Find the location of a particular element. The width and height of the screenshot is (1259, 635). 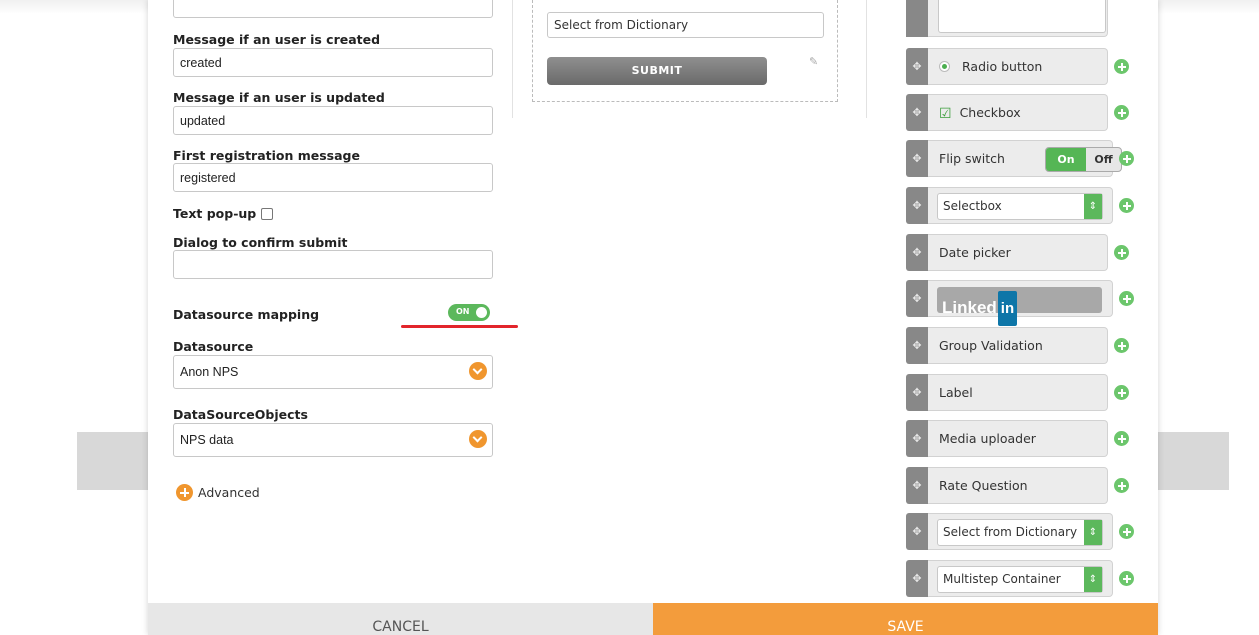

widget-label: Flip switch is located at coordinates (972, 158).